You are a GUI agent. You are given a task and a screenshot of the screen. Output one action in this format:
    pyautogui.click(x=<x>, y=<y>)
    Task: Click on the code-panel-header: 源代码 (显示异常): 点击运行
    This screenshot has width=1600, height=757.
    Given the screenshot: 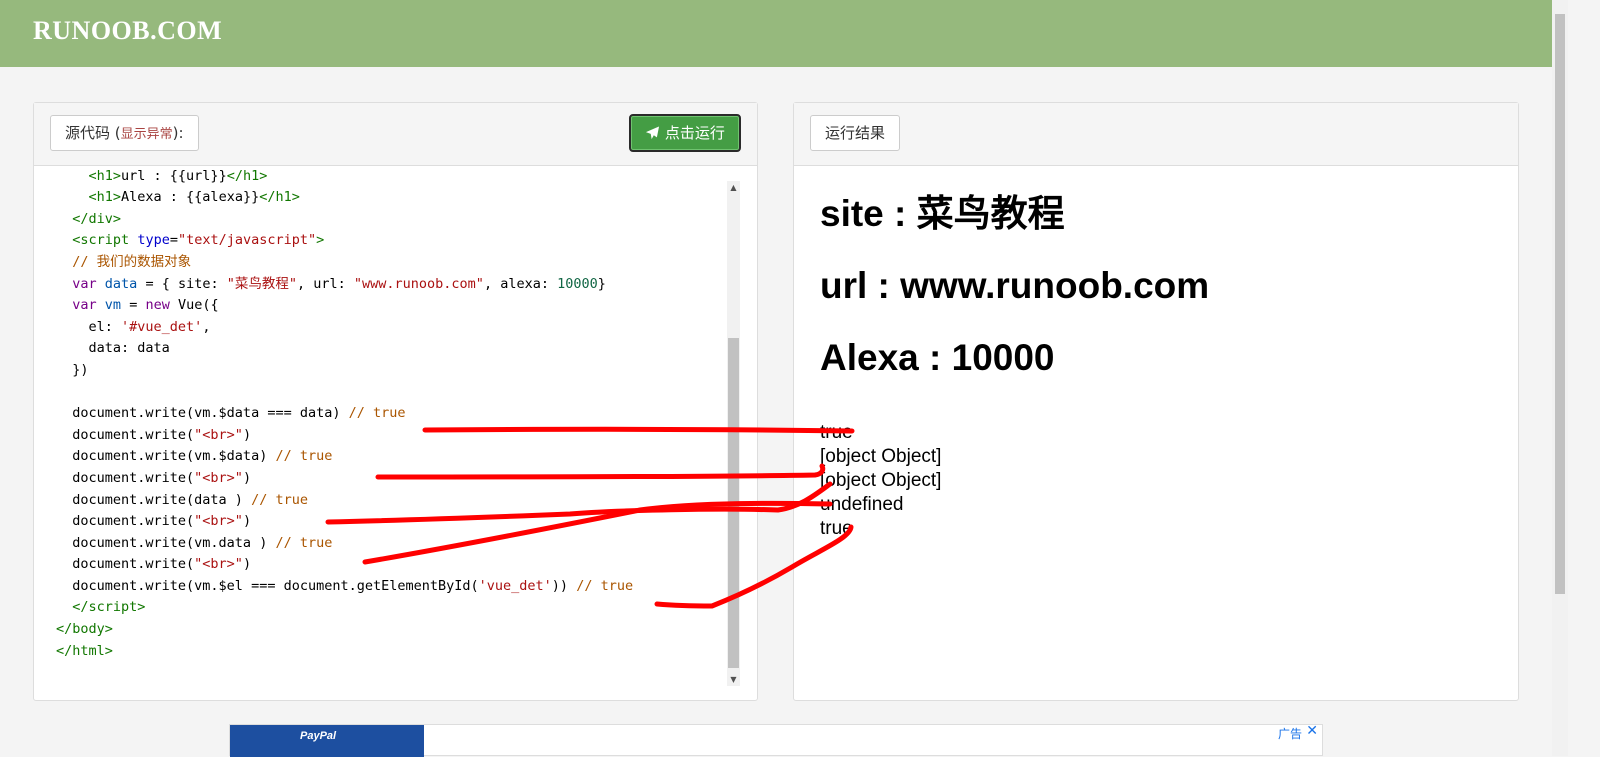 What is the action you would take?
    pyautogui.click(x=395, y=134)
    